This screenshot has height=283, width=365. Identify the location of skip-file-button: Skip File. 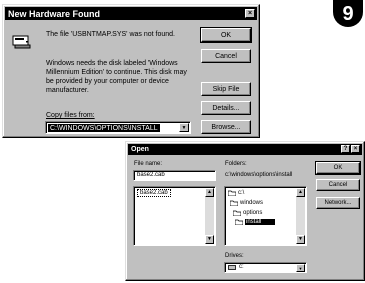
(226, 89).